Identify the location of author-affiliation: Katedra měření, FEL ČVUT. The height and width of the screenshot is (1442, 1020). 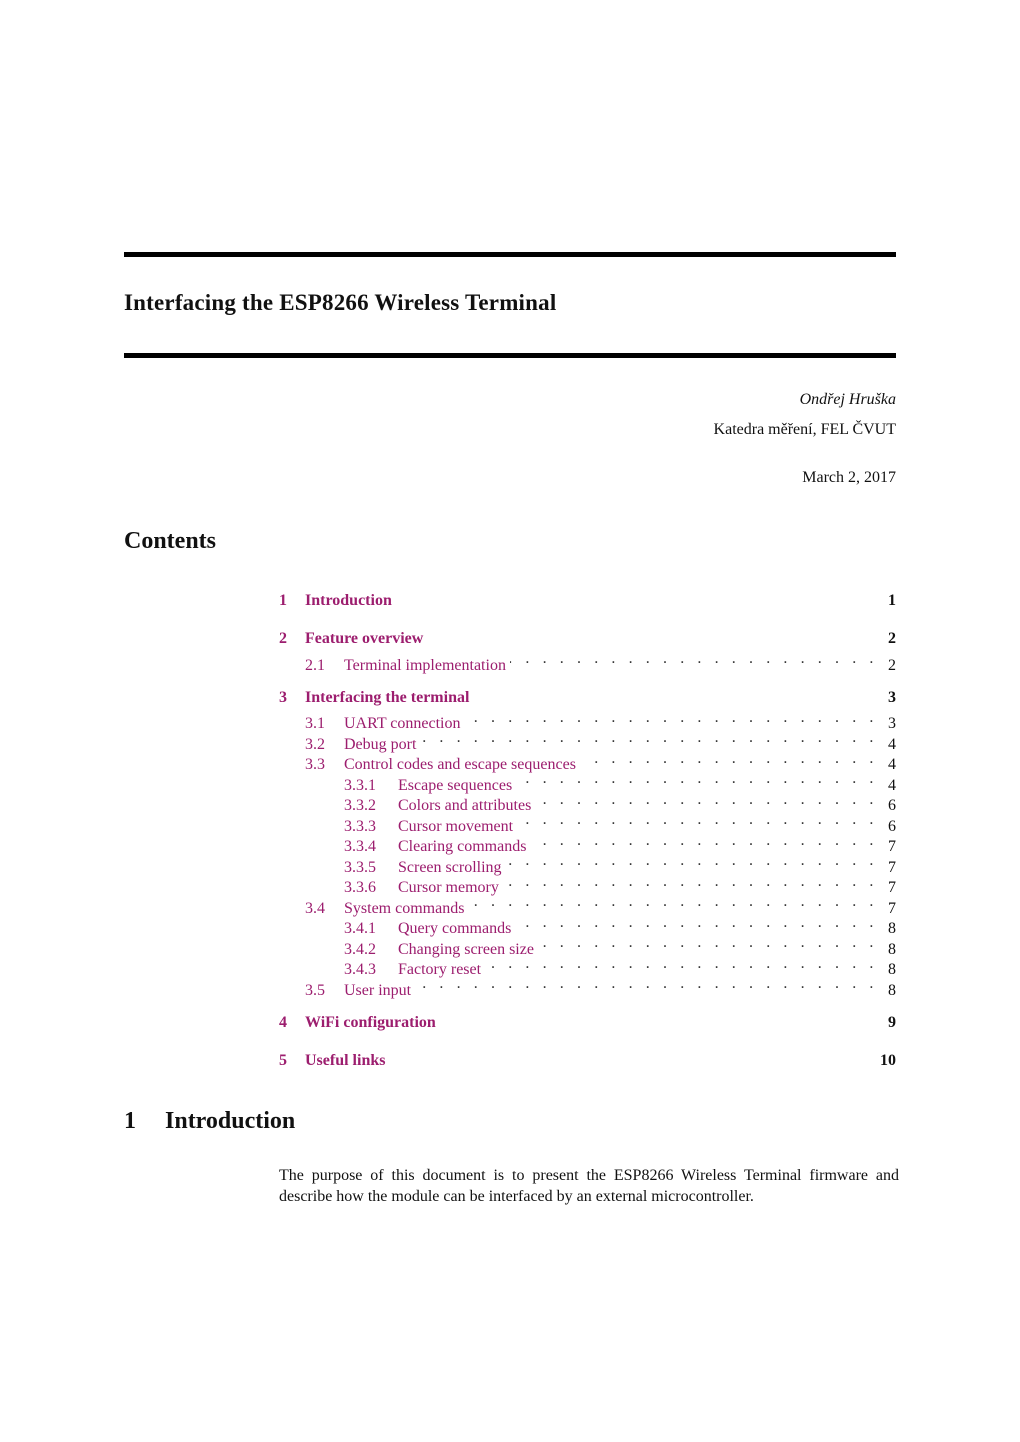
(804, 429).